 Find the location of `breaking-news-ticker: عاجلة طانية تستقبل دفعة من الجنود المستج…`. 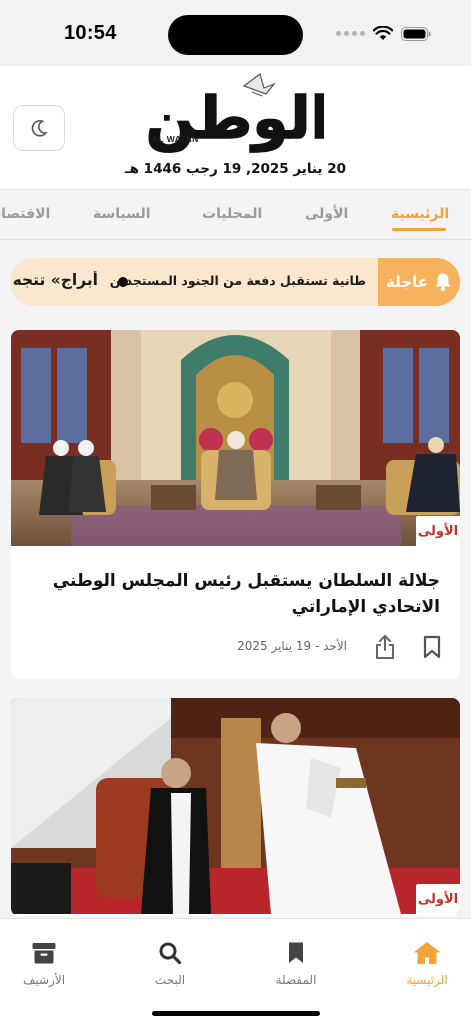

breaking-news-ticker: عاجلة طانية تستقبل دفعة من الجنود المستج… is located at coordinates (235, 282).